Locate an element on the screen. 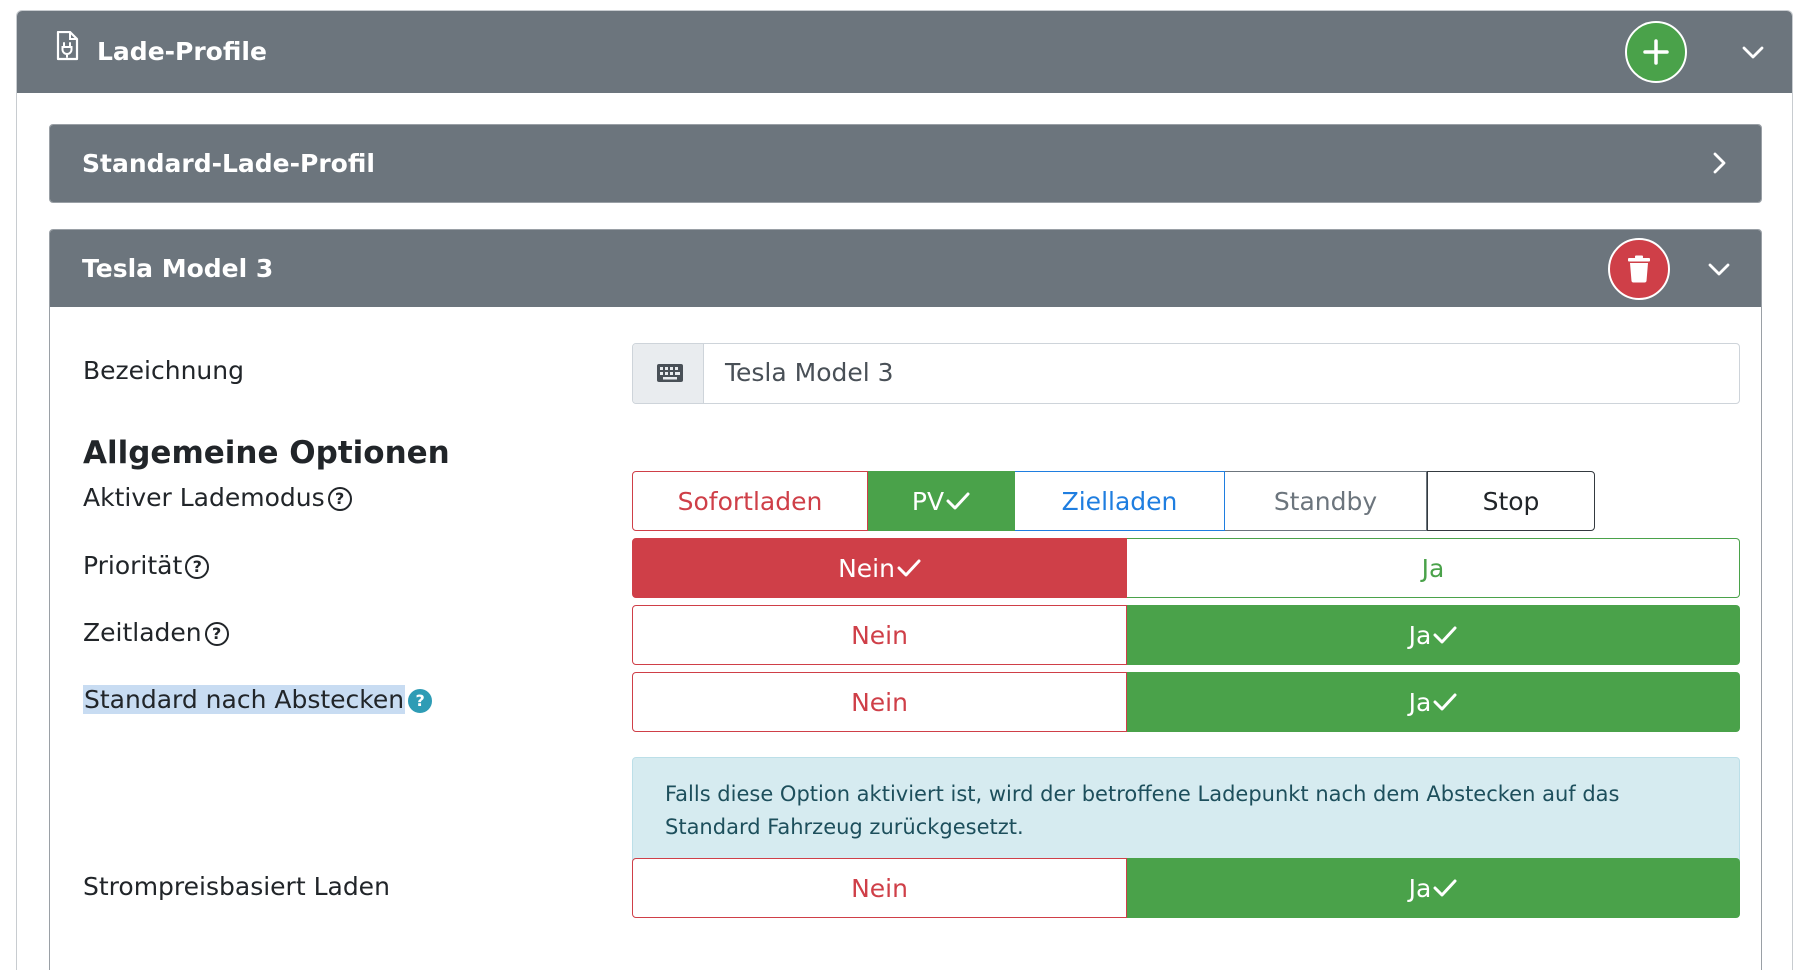 Image resolution: width=1804 pixels, height=970 pixels. plus-icon is located at coordinates (1656, 52).